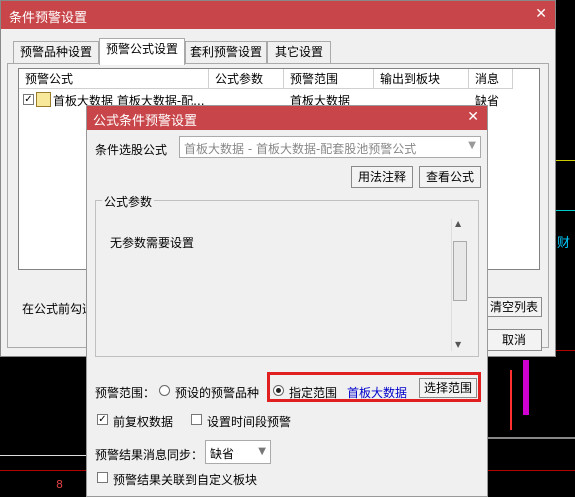 This screenshot has width=575, height=497. I want to click on range-value: 首板大数据, so click(377, 393).